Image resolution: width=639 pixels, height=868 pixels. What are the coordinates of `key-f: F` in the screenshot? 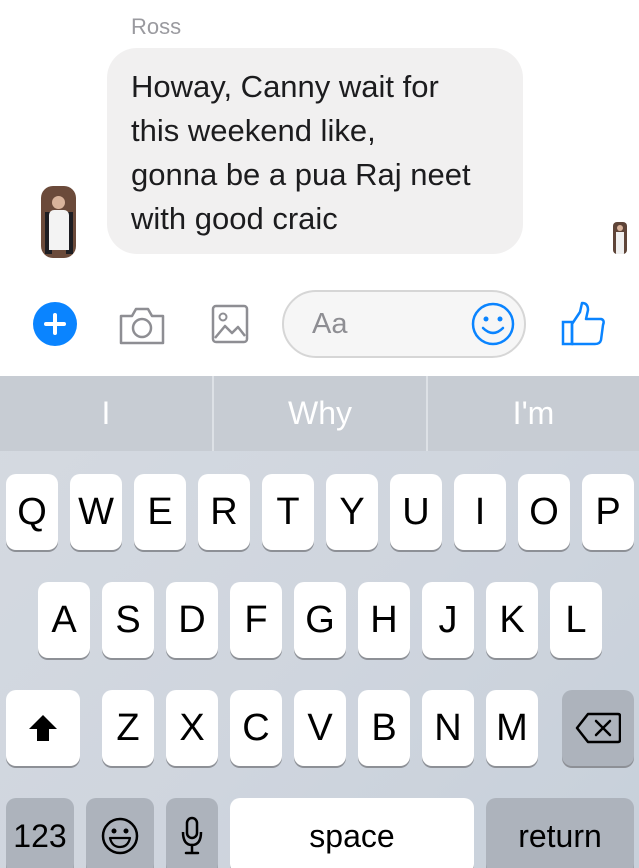 It's located at (256, 620).